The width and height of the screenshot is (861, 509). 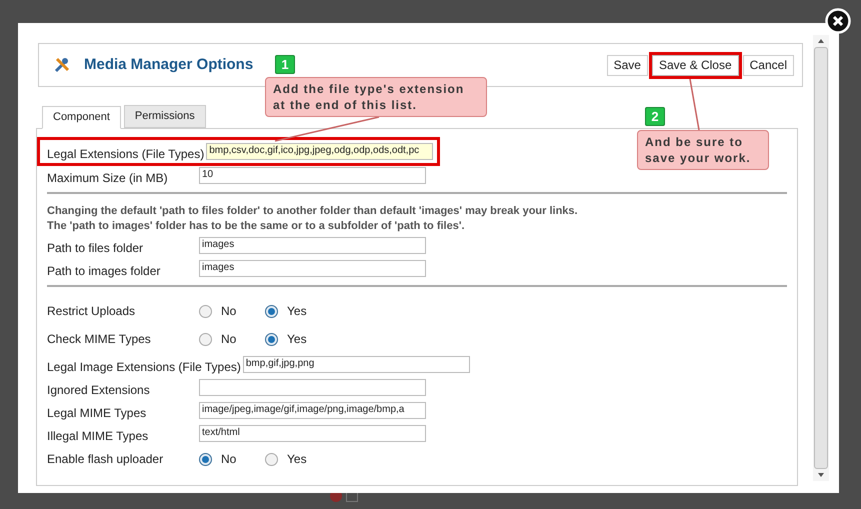 What do you see at coordinates (108, 178) in the screenshot?
I see `field-label: Maximum Size (in MB)` at bounding box center [108, 178].